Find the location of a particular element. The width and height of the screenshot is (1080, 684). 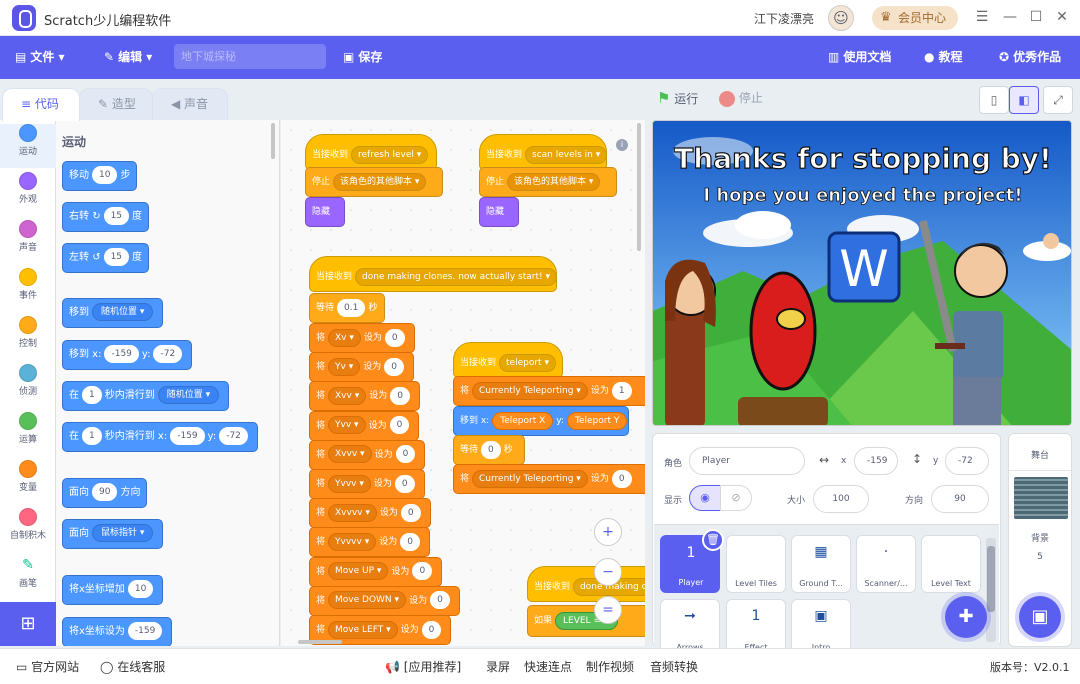

towards-dropdown: 鼠标指针 ▾ is located at coordinates (123, 533).